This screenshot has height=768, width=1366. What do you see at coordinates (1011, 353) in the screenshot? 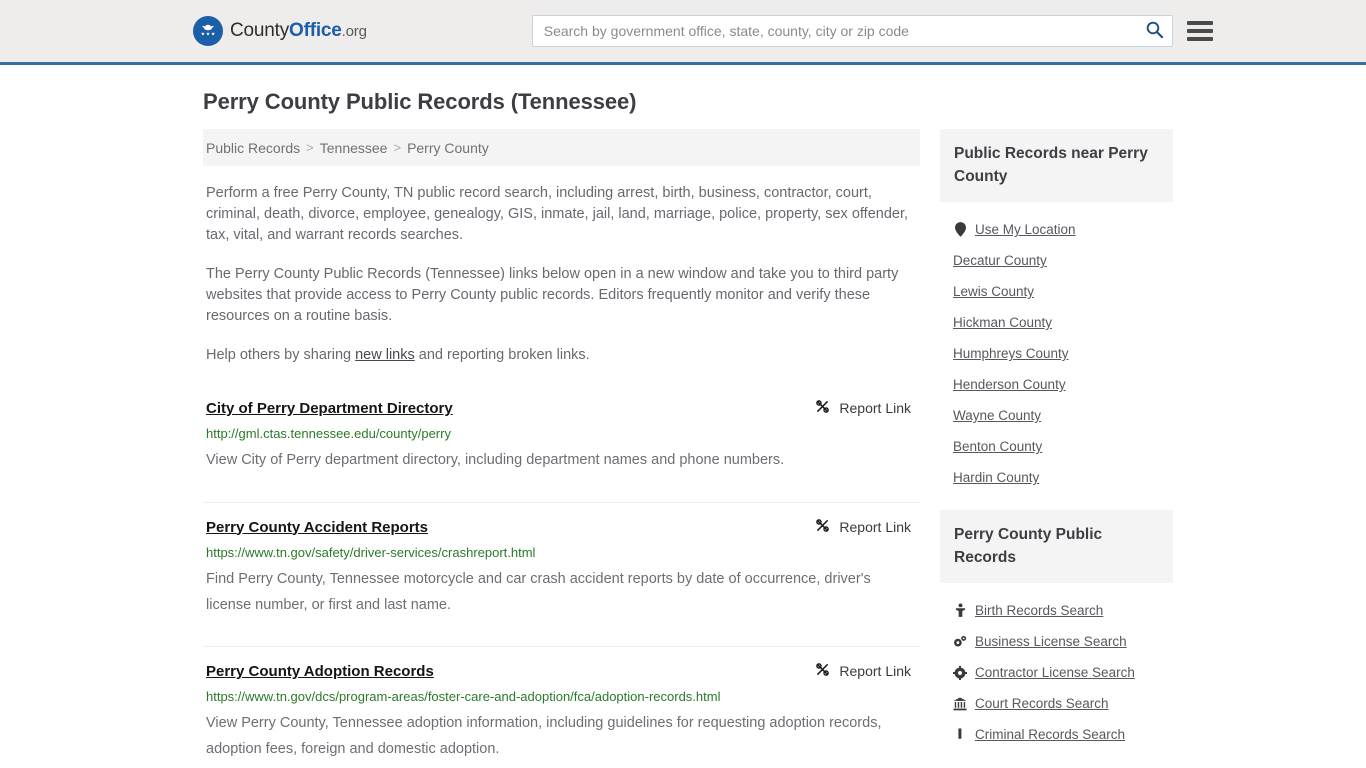
I see `sidebar-item-label: Humphreys County` at bounding box center [1011, 353].